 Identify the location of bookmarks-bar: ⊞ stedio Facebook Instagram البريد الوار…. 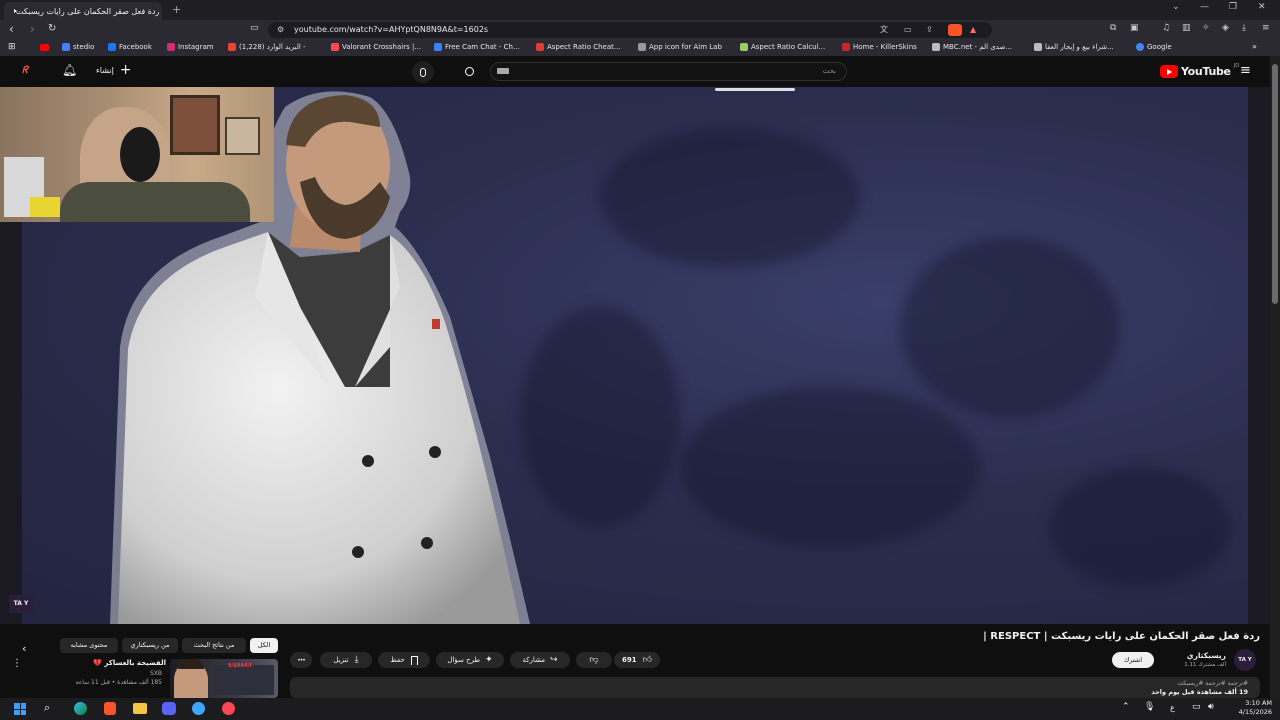
(640, 48).